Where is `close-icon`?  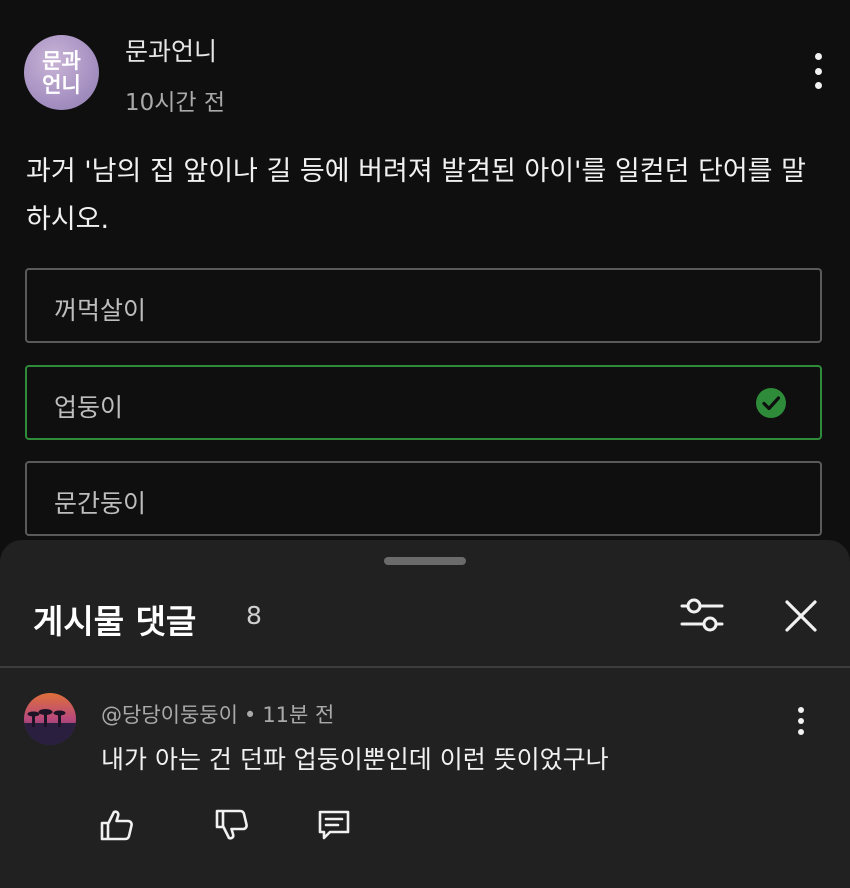
close-icon is located at coordinates (801, 616).